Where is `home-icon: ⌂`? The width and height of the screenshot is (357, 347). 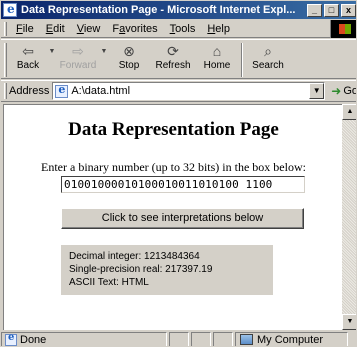 home-icon: ⌂ is located at coordinates (217, 51).